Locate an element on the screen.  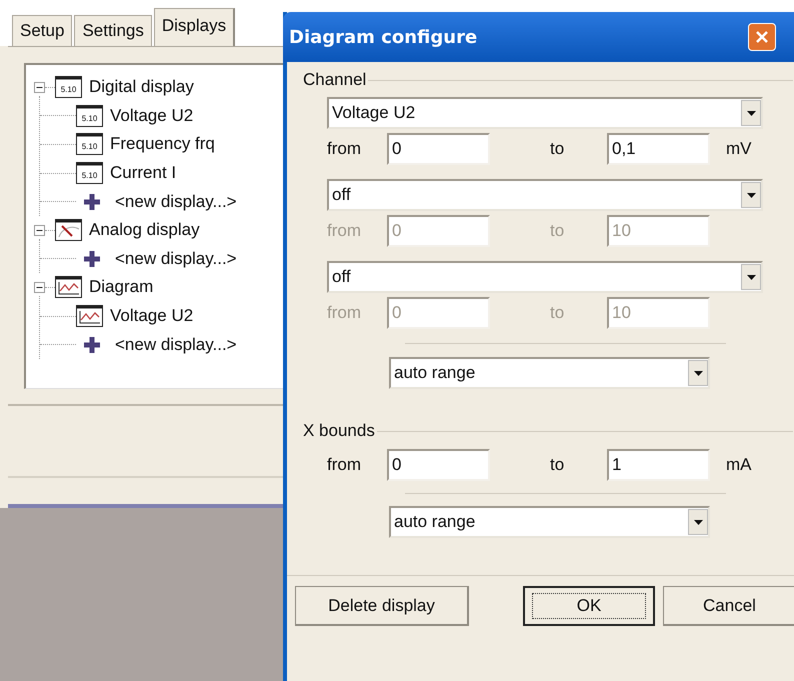
group-label: X bounds is located at coordinates (339, 431).